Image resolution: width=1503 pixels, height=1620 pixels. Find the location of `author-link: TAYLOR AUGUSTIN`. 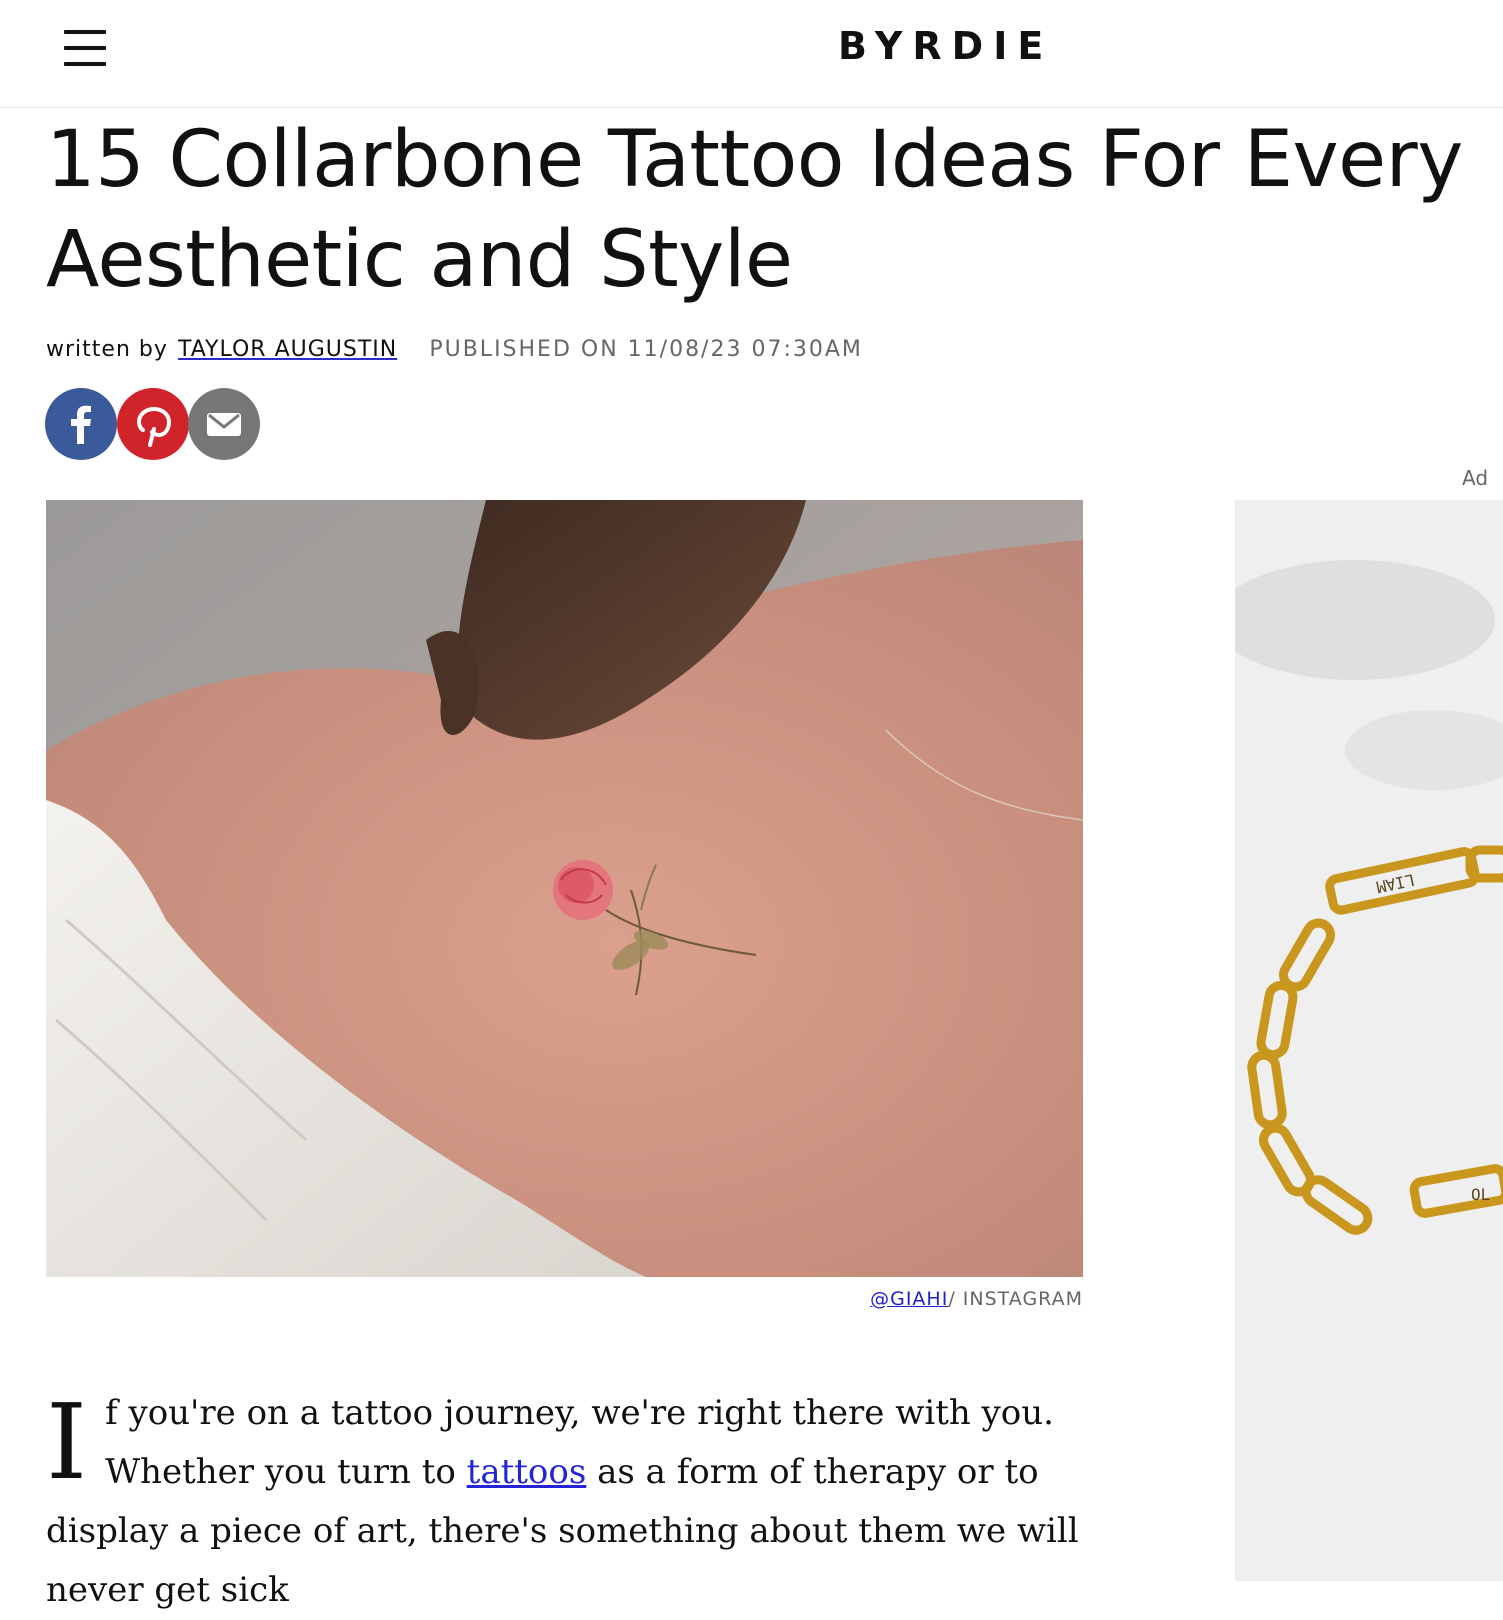

author-link: TAYLOR AUGUSTIN is located at coordinates (287, 349).